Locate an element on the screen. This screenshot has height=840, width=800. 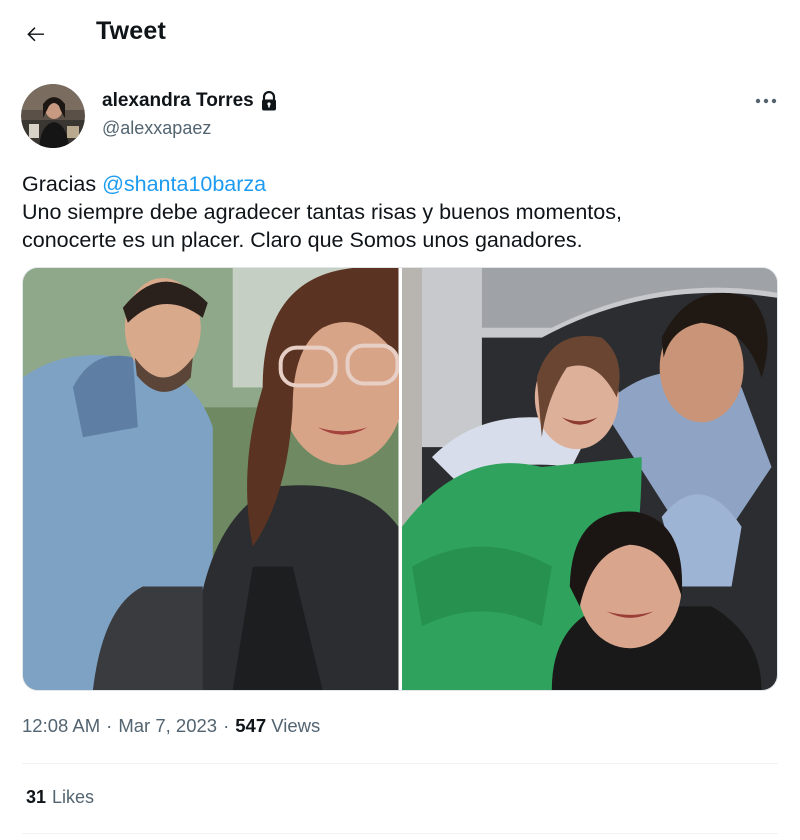
likes-count: 31 is located at coordinates (36, 797).